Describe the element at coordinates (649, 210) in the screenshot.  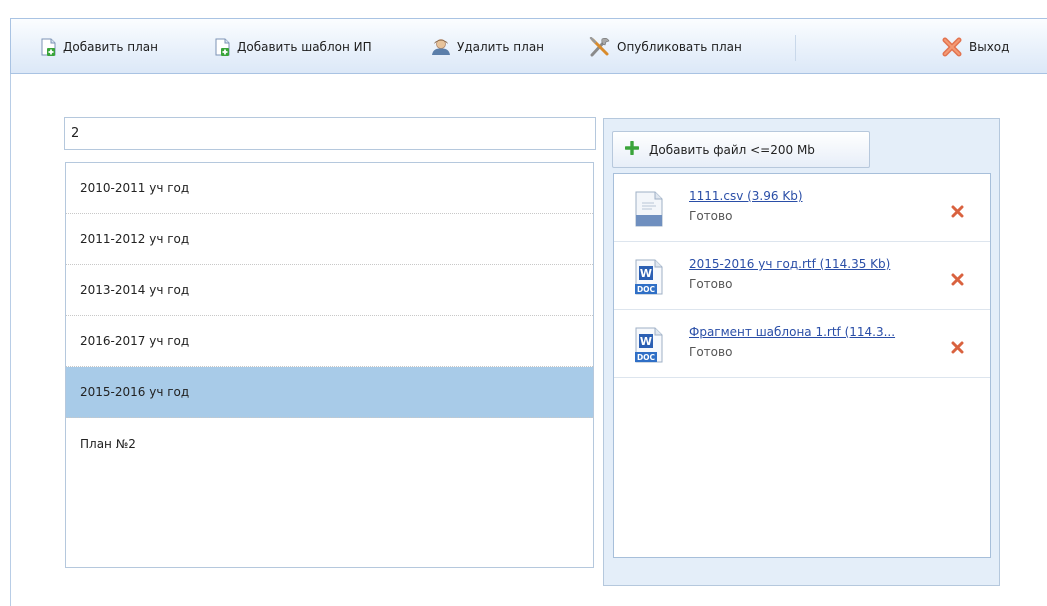
I see `csv-file-icon` at that location.